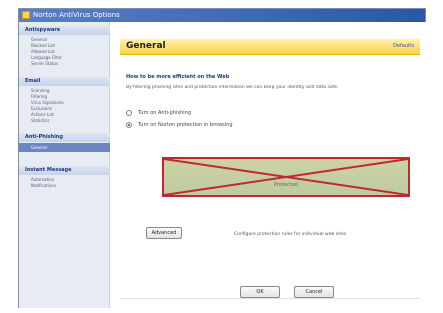  Describe the element at coordinates (286, 185) in the screenshot. I see `banner-label: Protected` at that location.